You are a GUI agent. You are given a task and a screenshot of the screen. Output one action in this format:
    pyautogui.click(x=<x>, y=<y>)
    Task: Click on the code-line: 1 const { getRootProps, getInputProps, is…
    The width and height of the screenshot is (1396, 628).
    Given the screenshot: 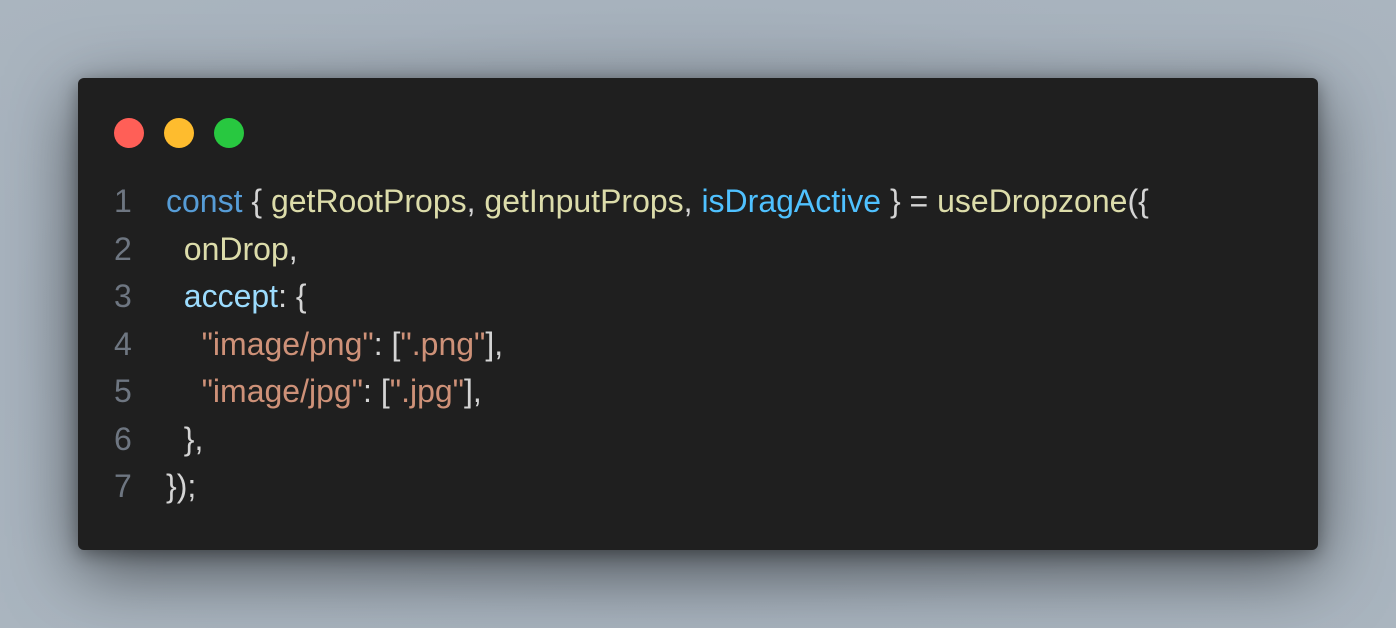 What is the action you would take?
    pyautogui.click(x=698, y=202)
    